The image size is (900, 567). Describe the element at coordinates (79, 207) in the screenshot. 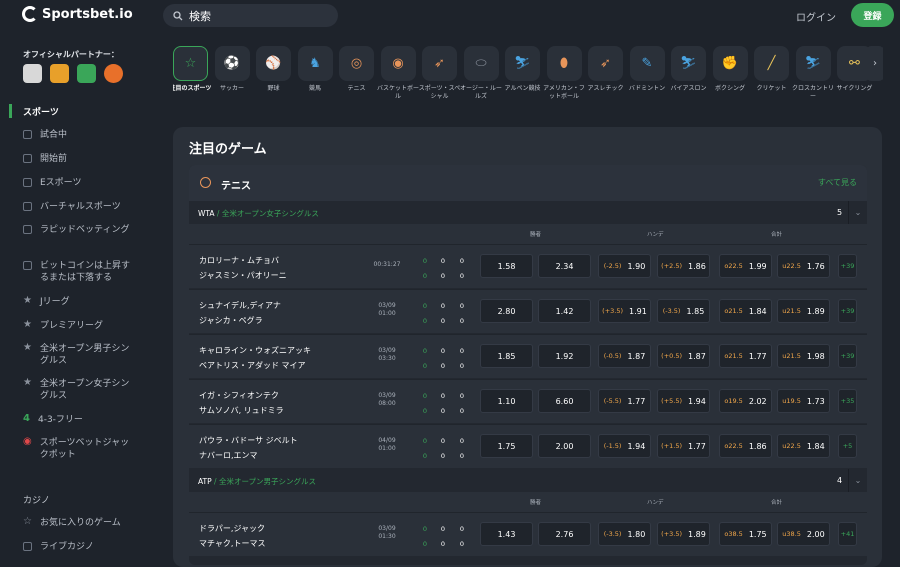

I see `sidebar-item-virtual: バーチャルスポーツ` at that location.